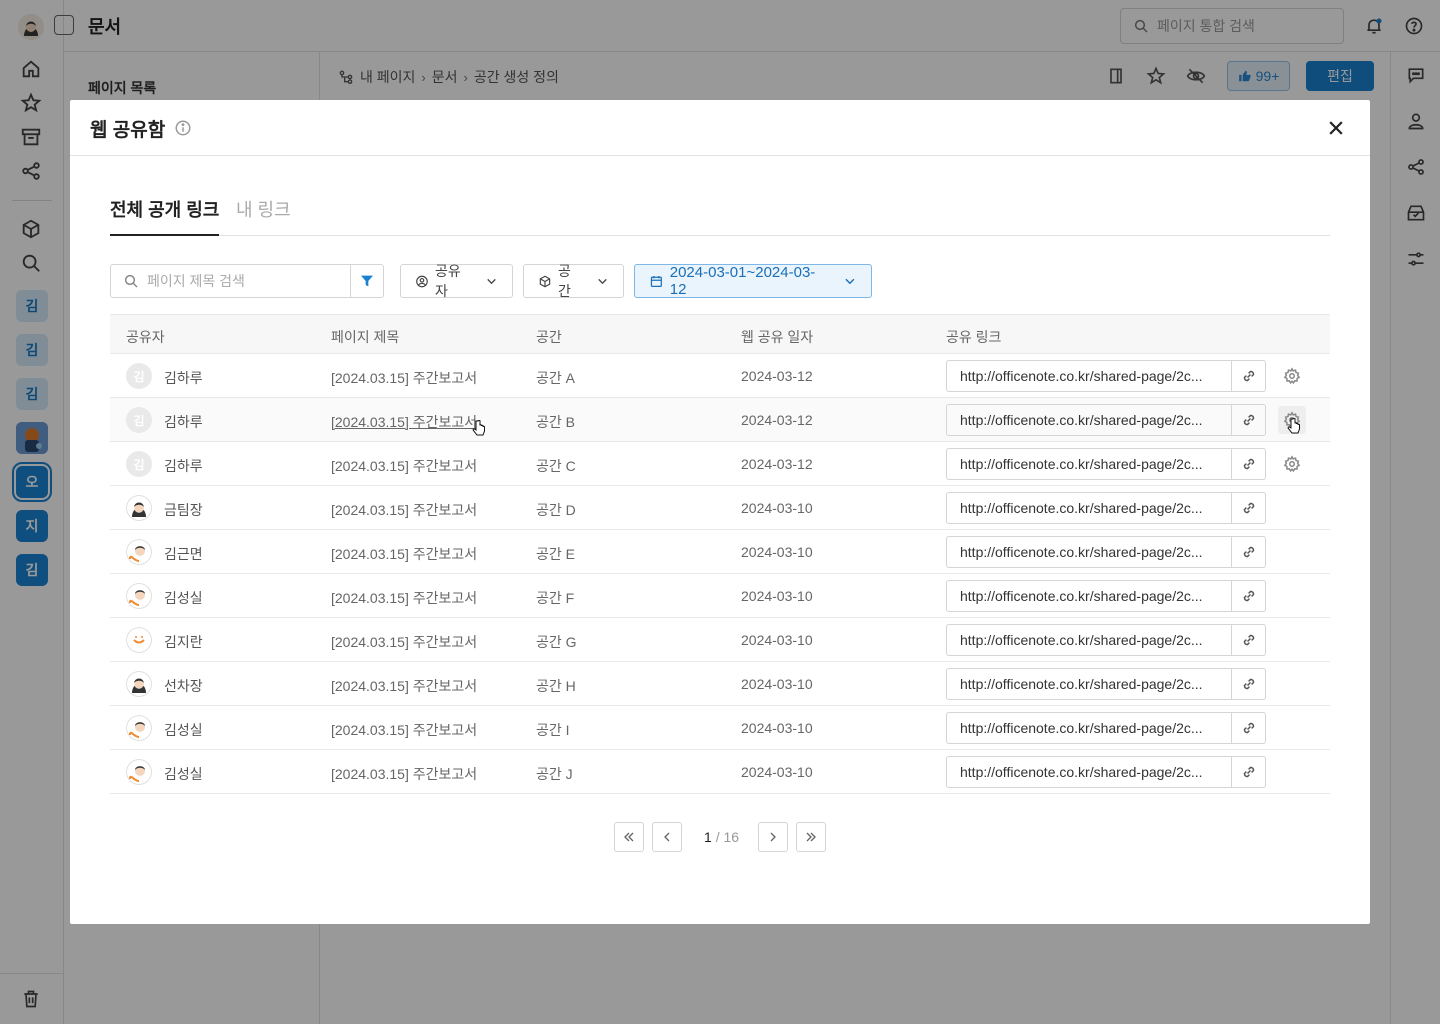 The height and width of the screenshot is (1024, 1440). Describe the element at coordinates (556, 642) in the screenshot. I see `space-name: 공간 G` at that location.